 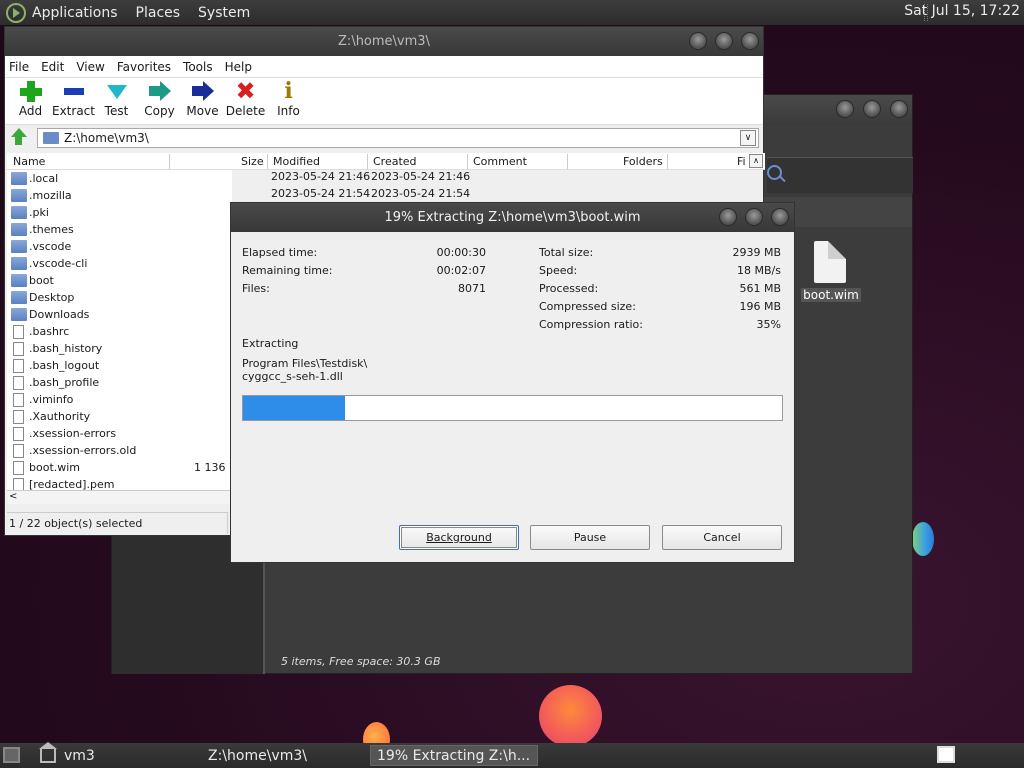 I want to click on sevenzip-titlebar: Z:\home\vm3\, so click(x=384, y=41).